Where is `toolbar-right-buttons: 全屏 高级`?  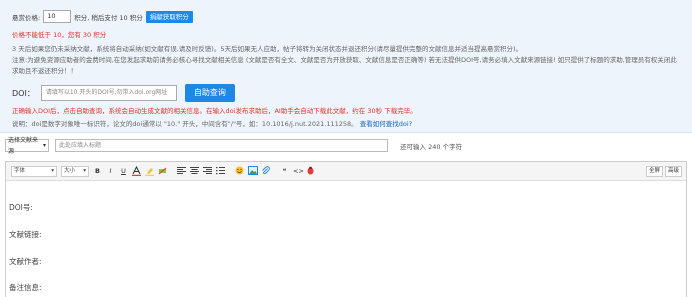 toolbar-right-buttons: 全屏 高级 is located at coordinates (663, 171).